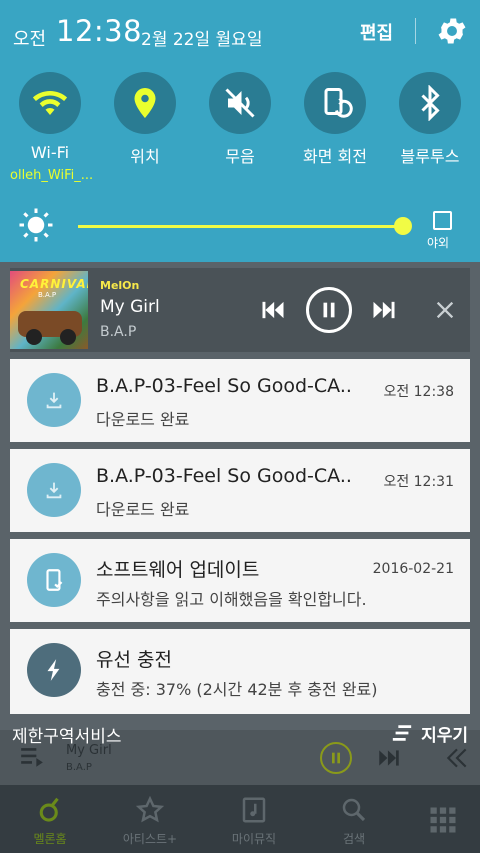 This screenshot has width=480, height=853. I want to click on mute-icon, so click(240, 103).